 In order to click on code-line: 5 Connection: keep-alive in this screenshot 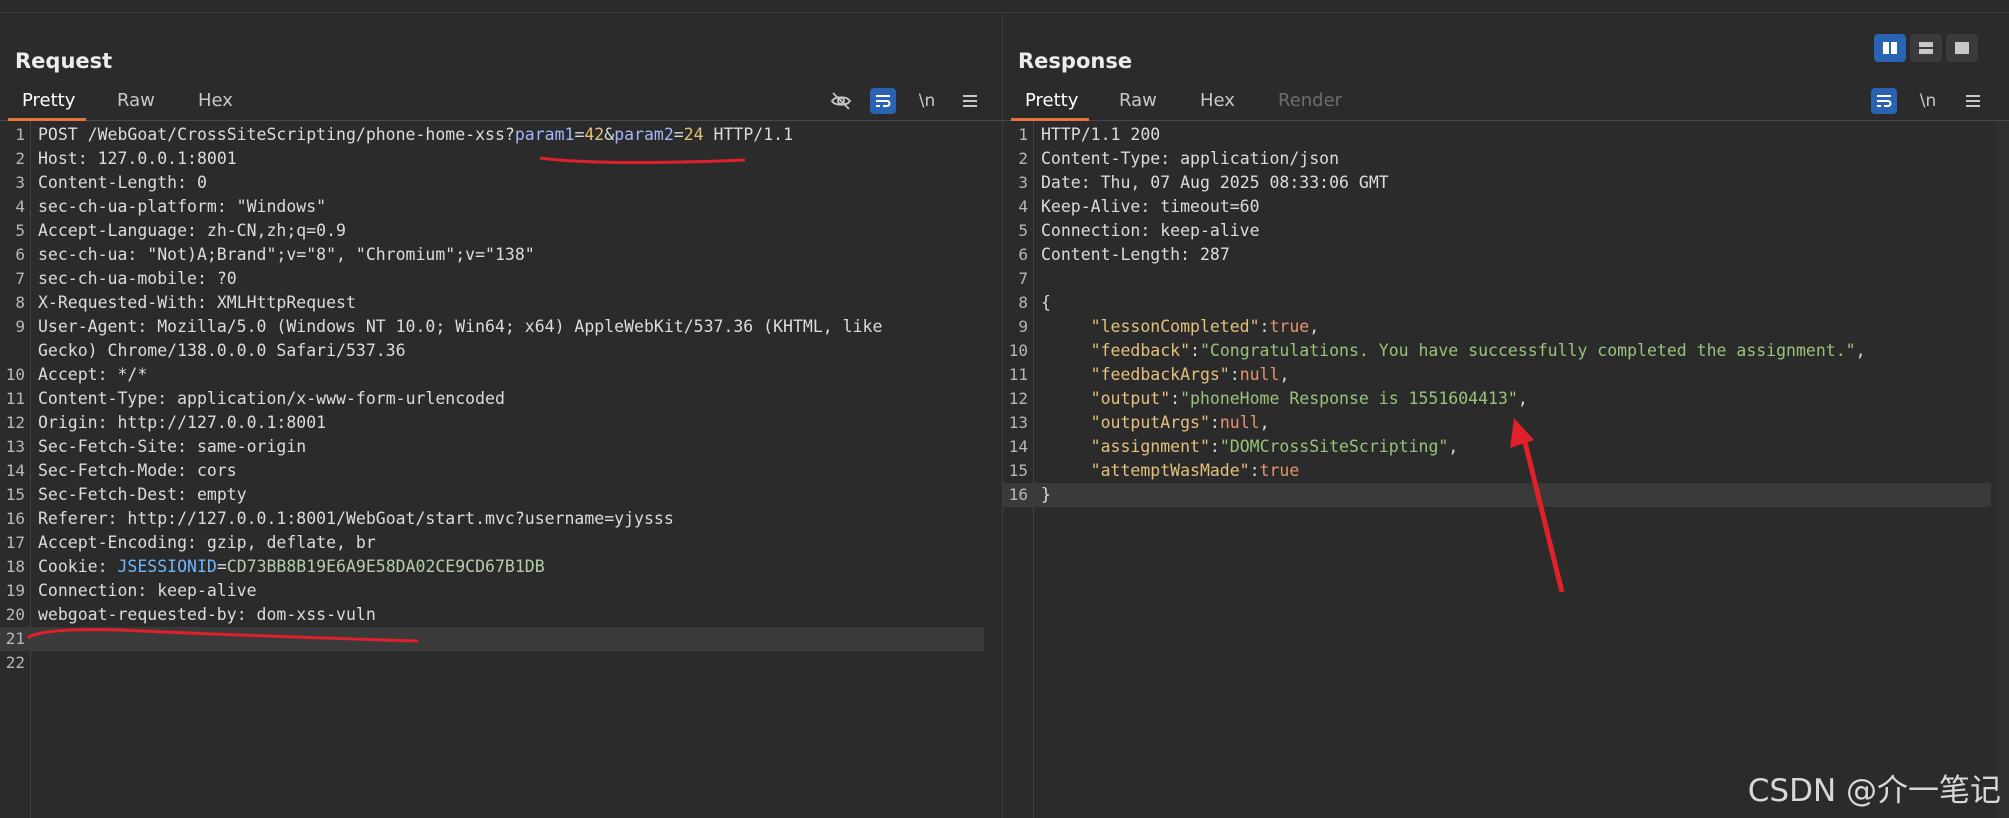, I will do `click(1497, 231)`.